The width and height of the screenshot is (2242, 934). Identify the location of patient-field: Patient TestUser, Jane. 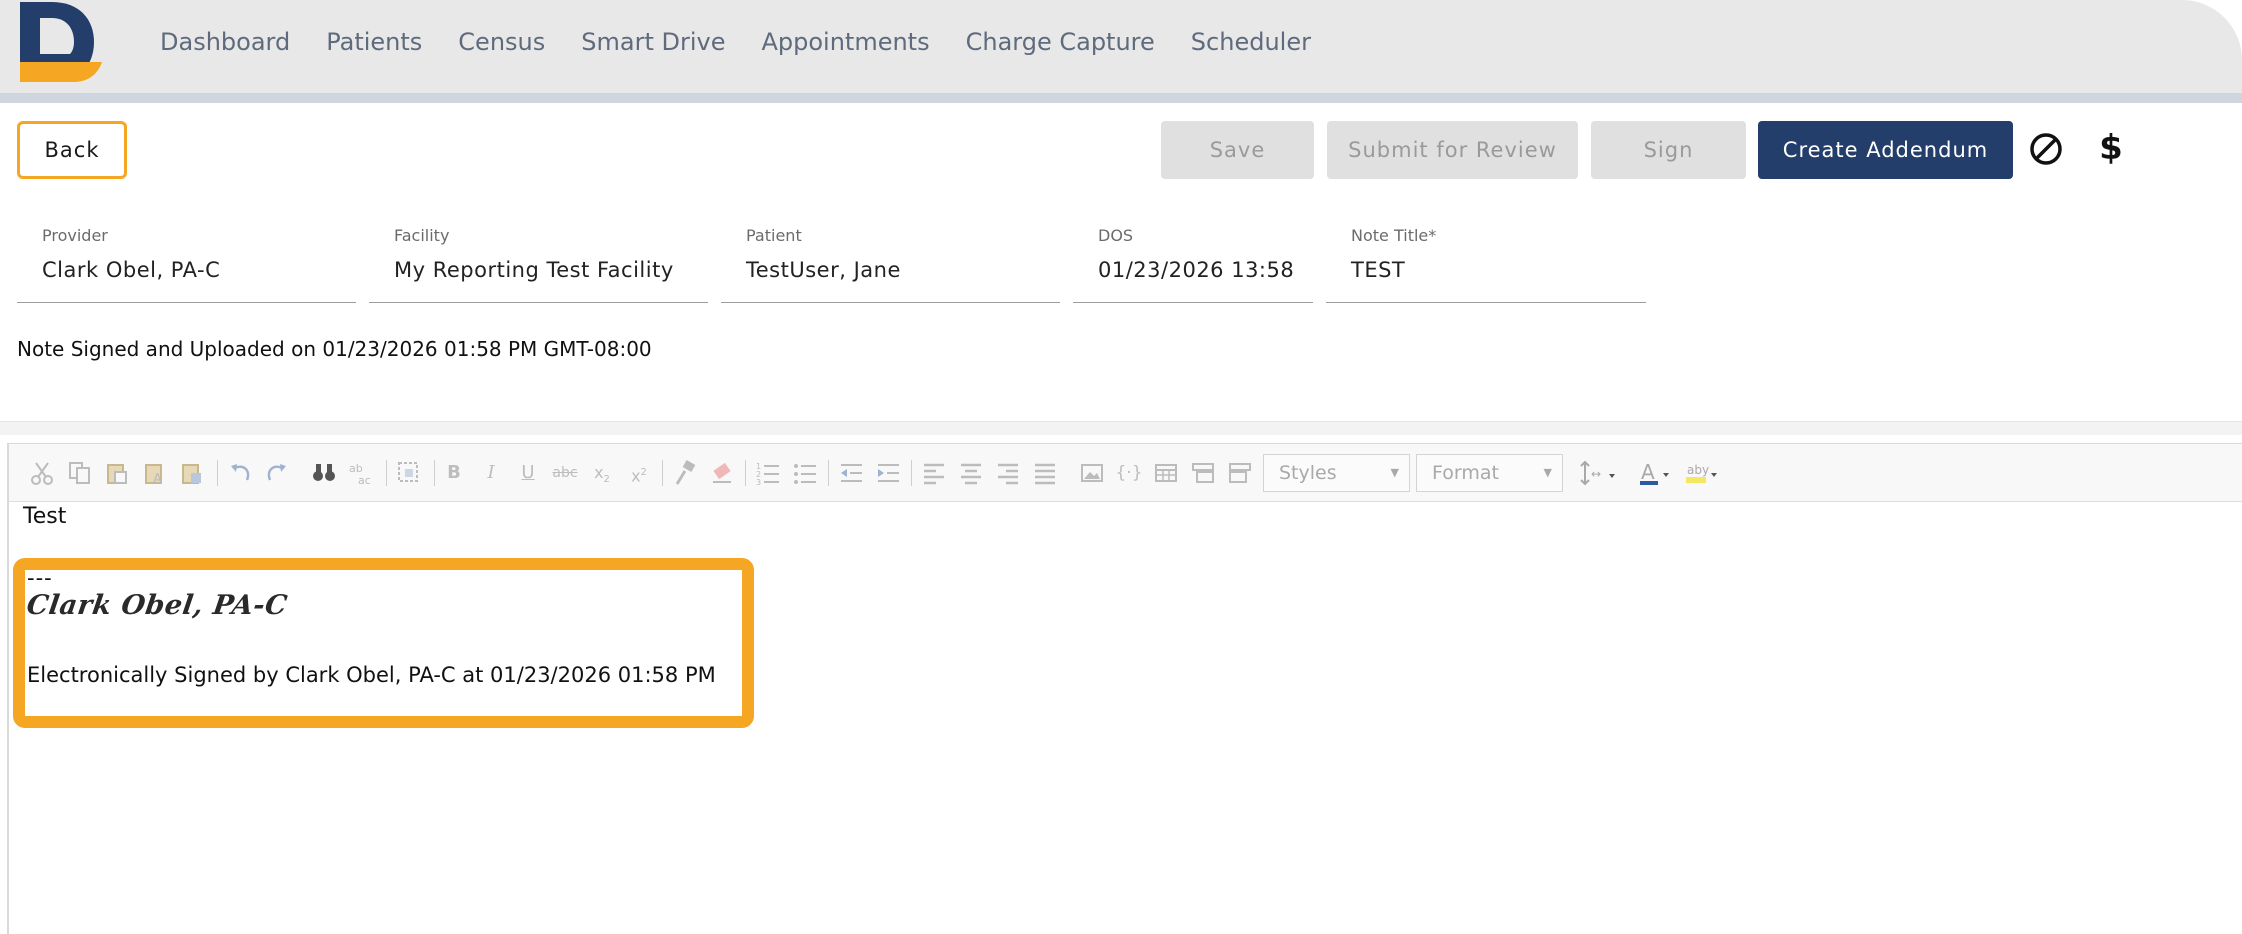
(890, 261).